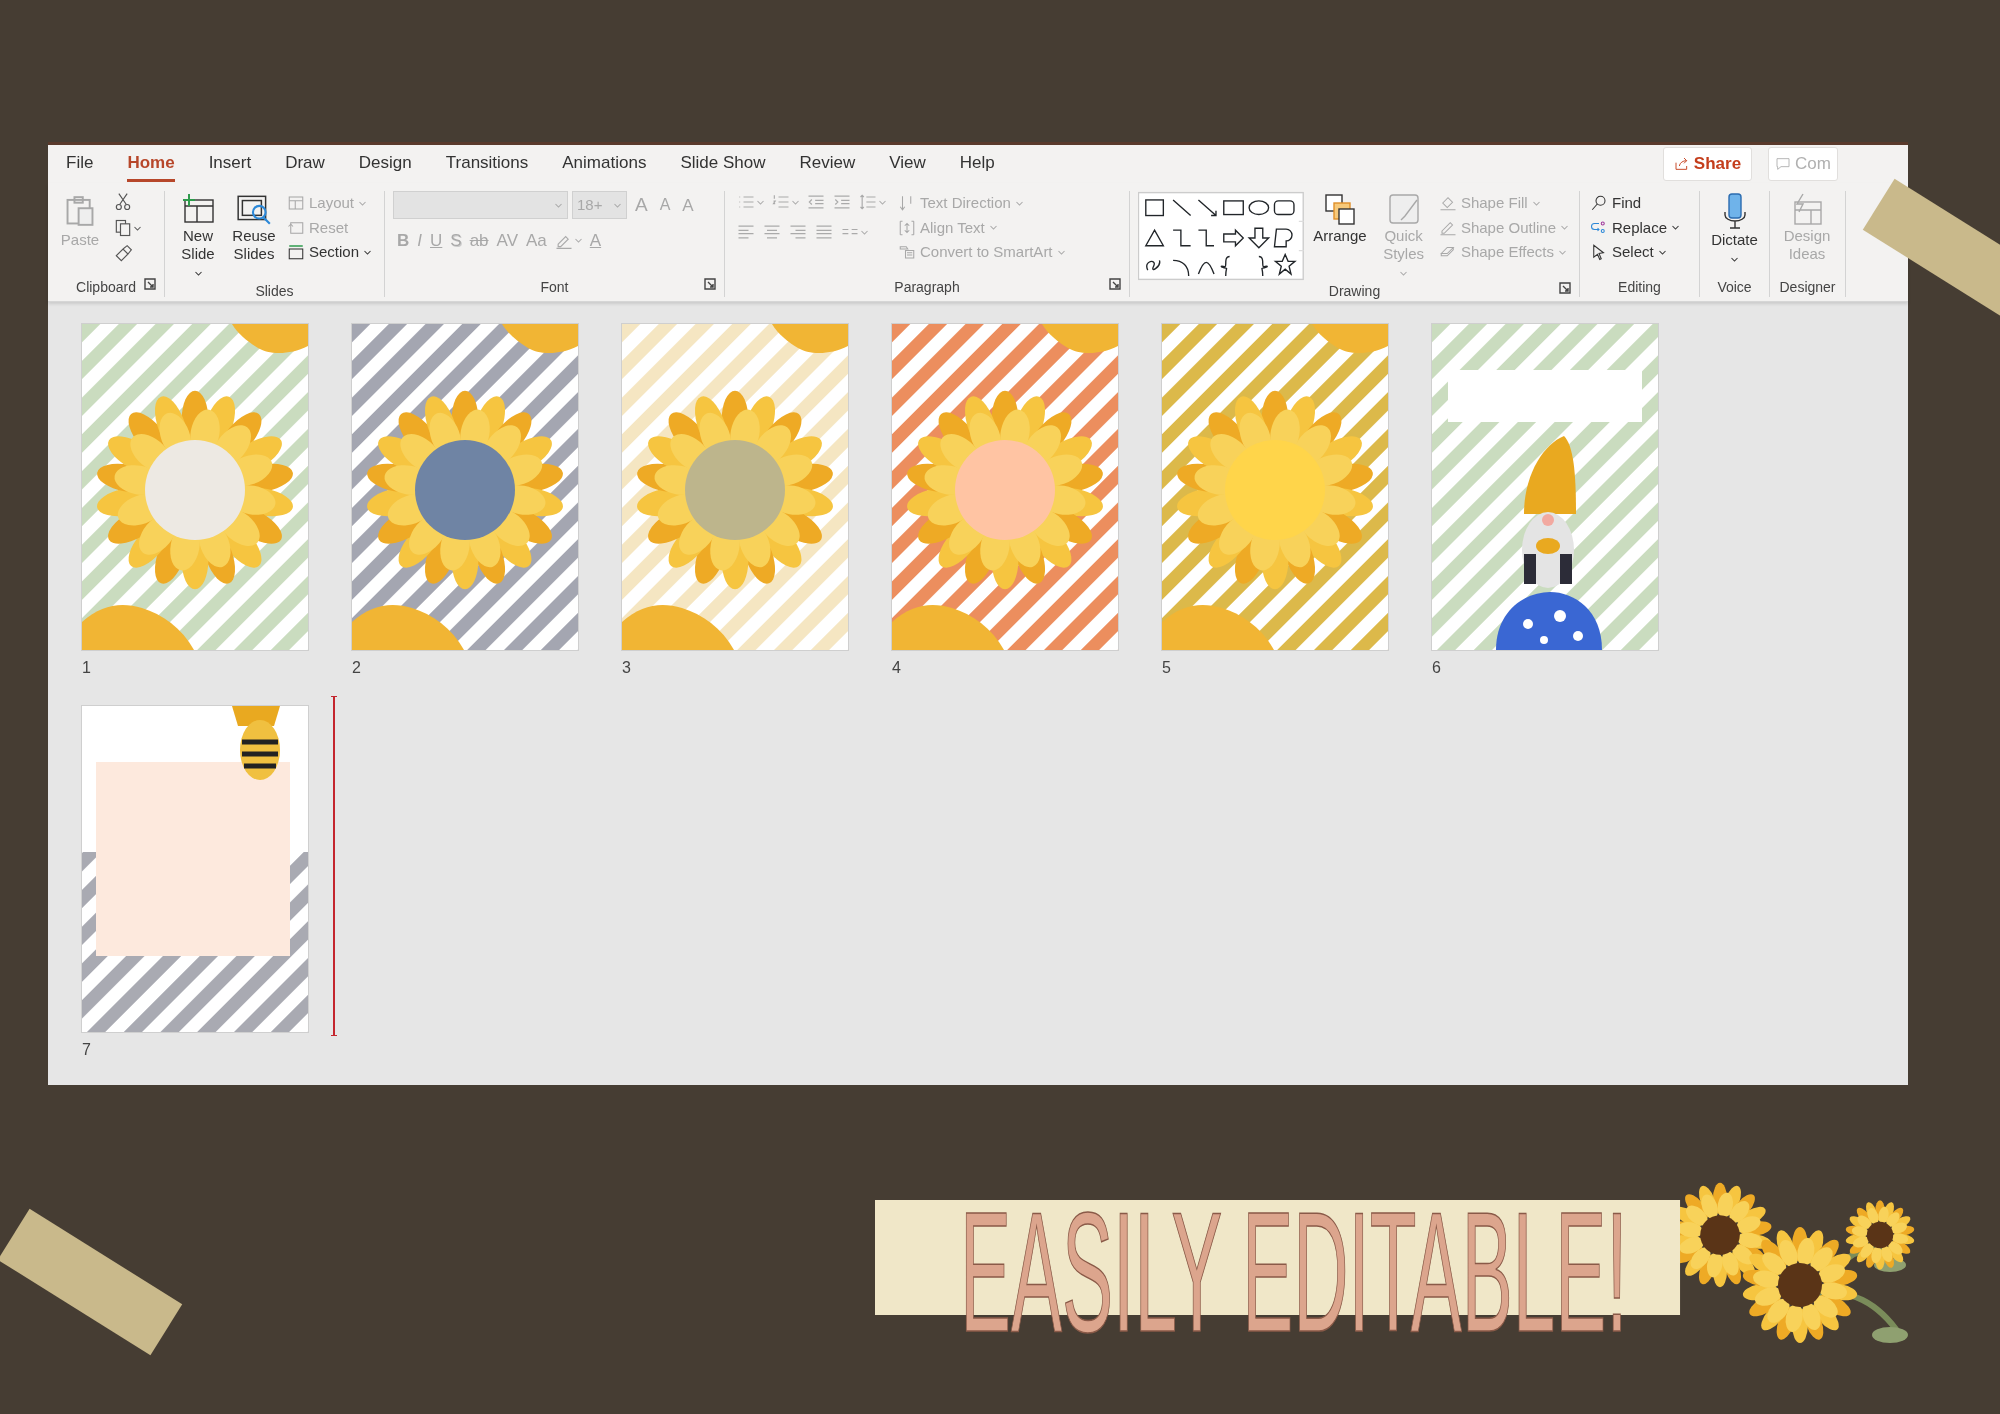 This screenshot has width=2000, height=1414. I want to click on menu-tab: Animations, so click(604, 164).